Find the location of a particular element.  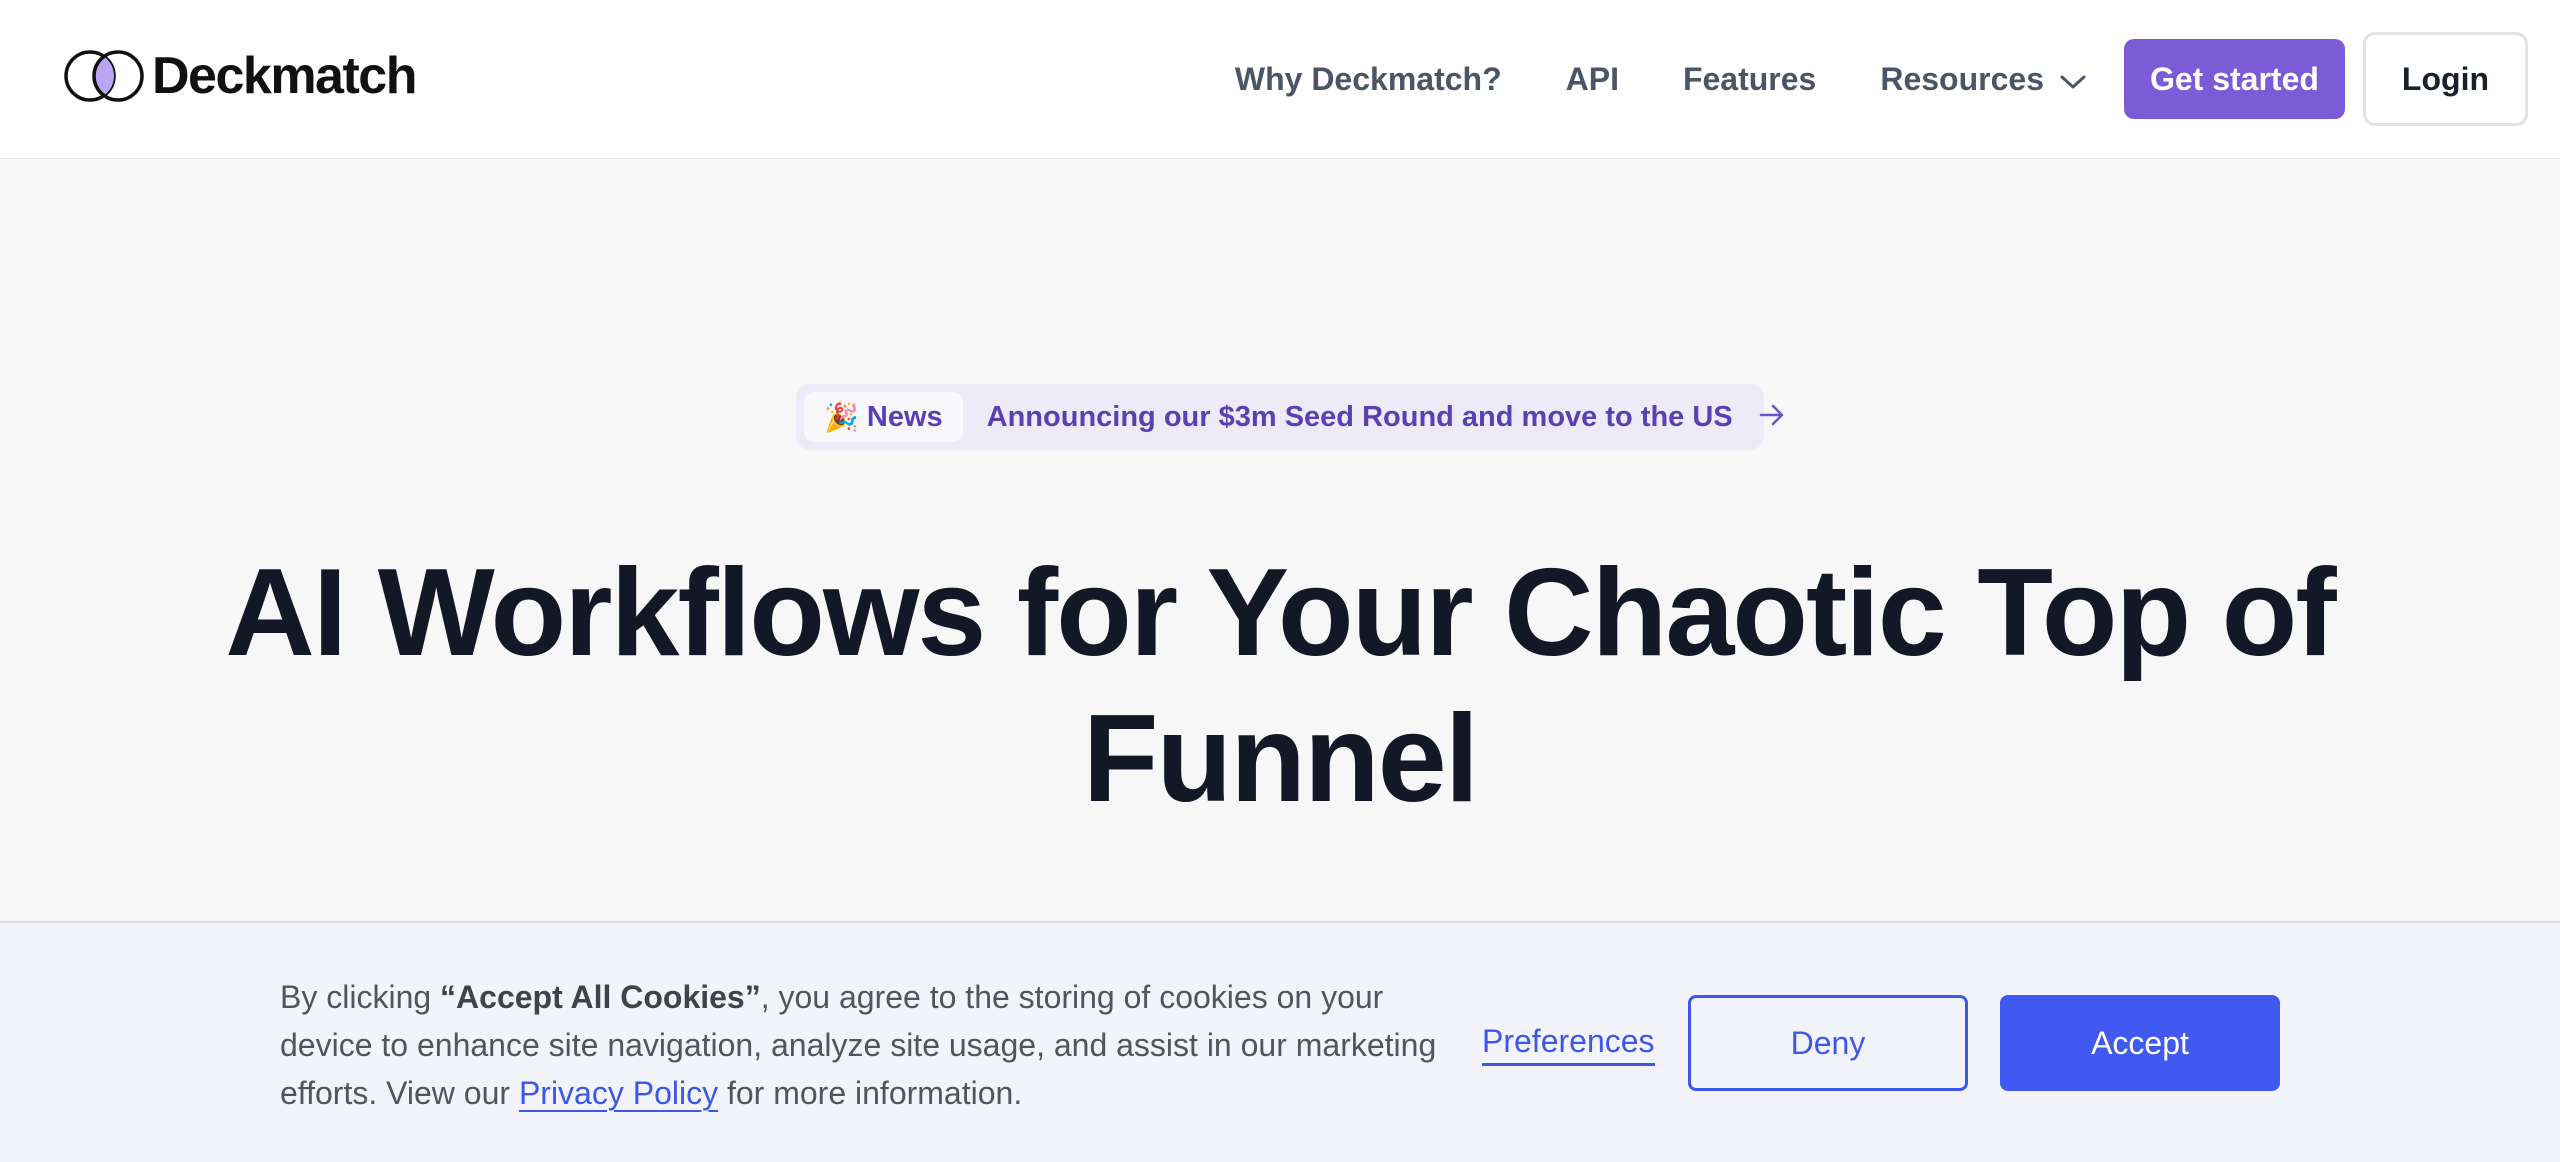

get-started-button: Get started is located at coordinates (2234, 79).